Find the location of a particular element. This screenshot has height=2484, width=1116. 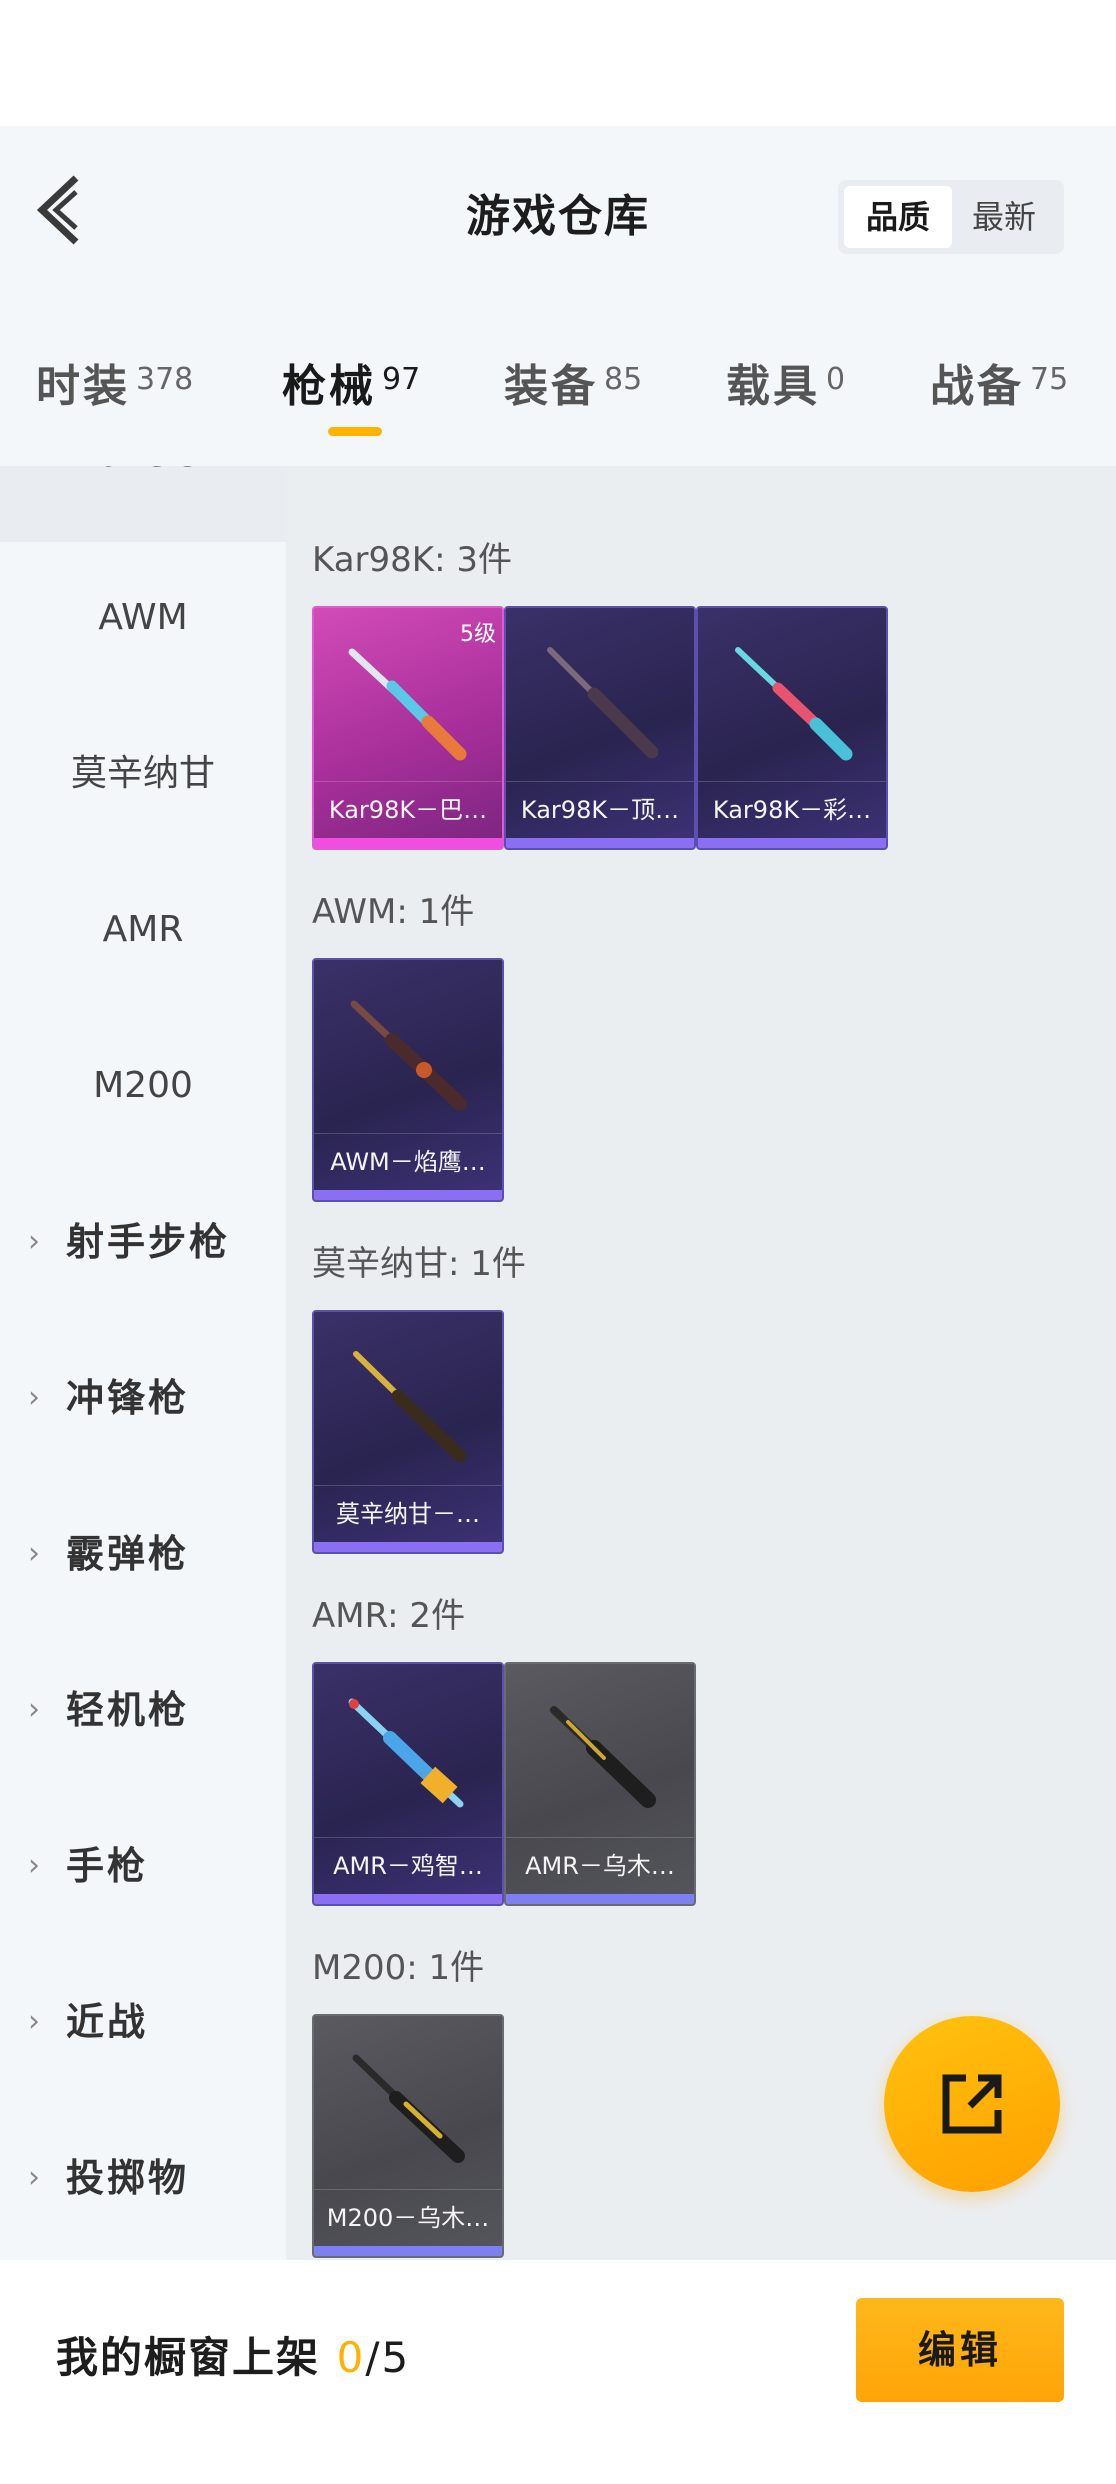

showcase-label: 我的橱窗上架 0/5 is located at coordinates (233, 2354).